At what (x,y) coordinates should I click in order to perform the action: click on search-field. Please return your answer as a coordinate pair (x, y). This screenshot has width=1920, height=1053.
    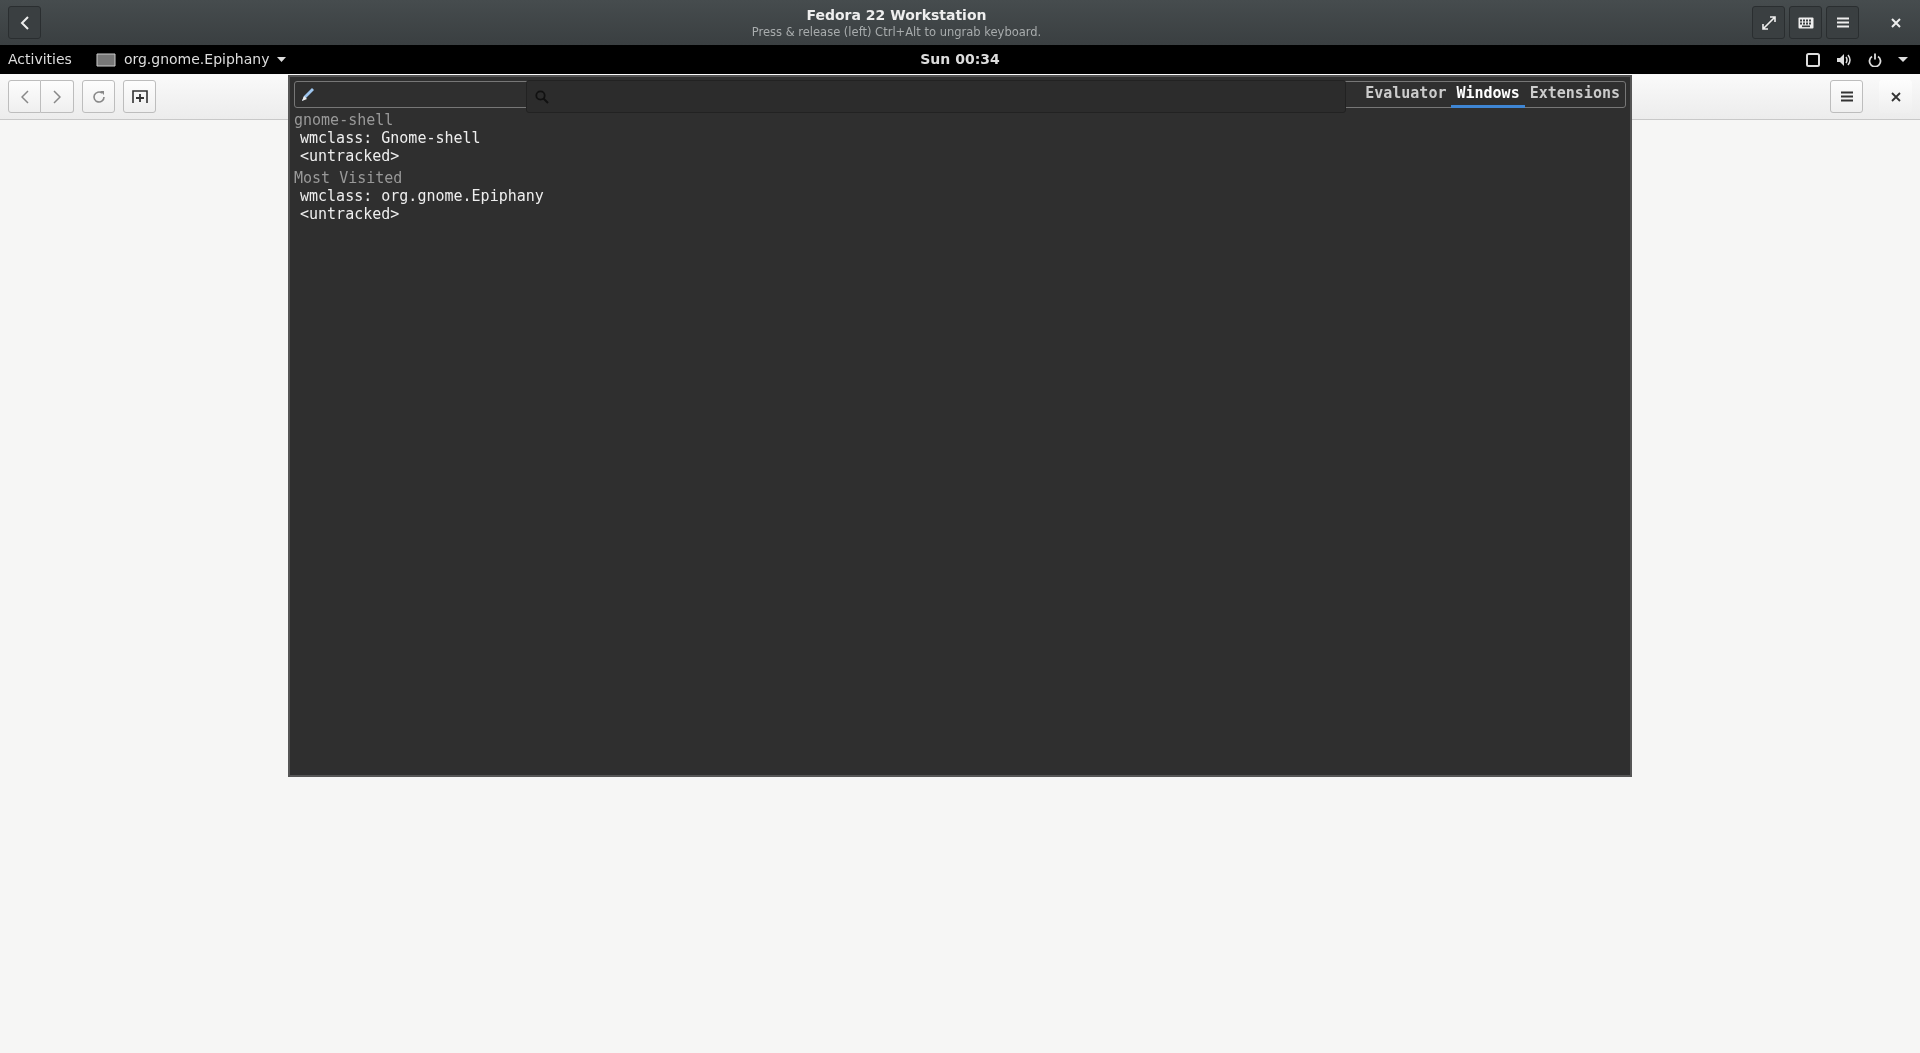
    Looking at the image, I should click on (936, 96).